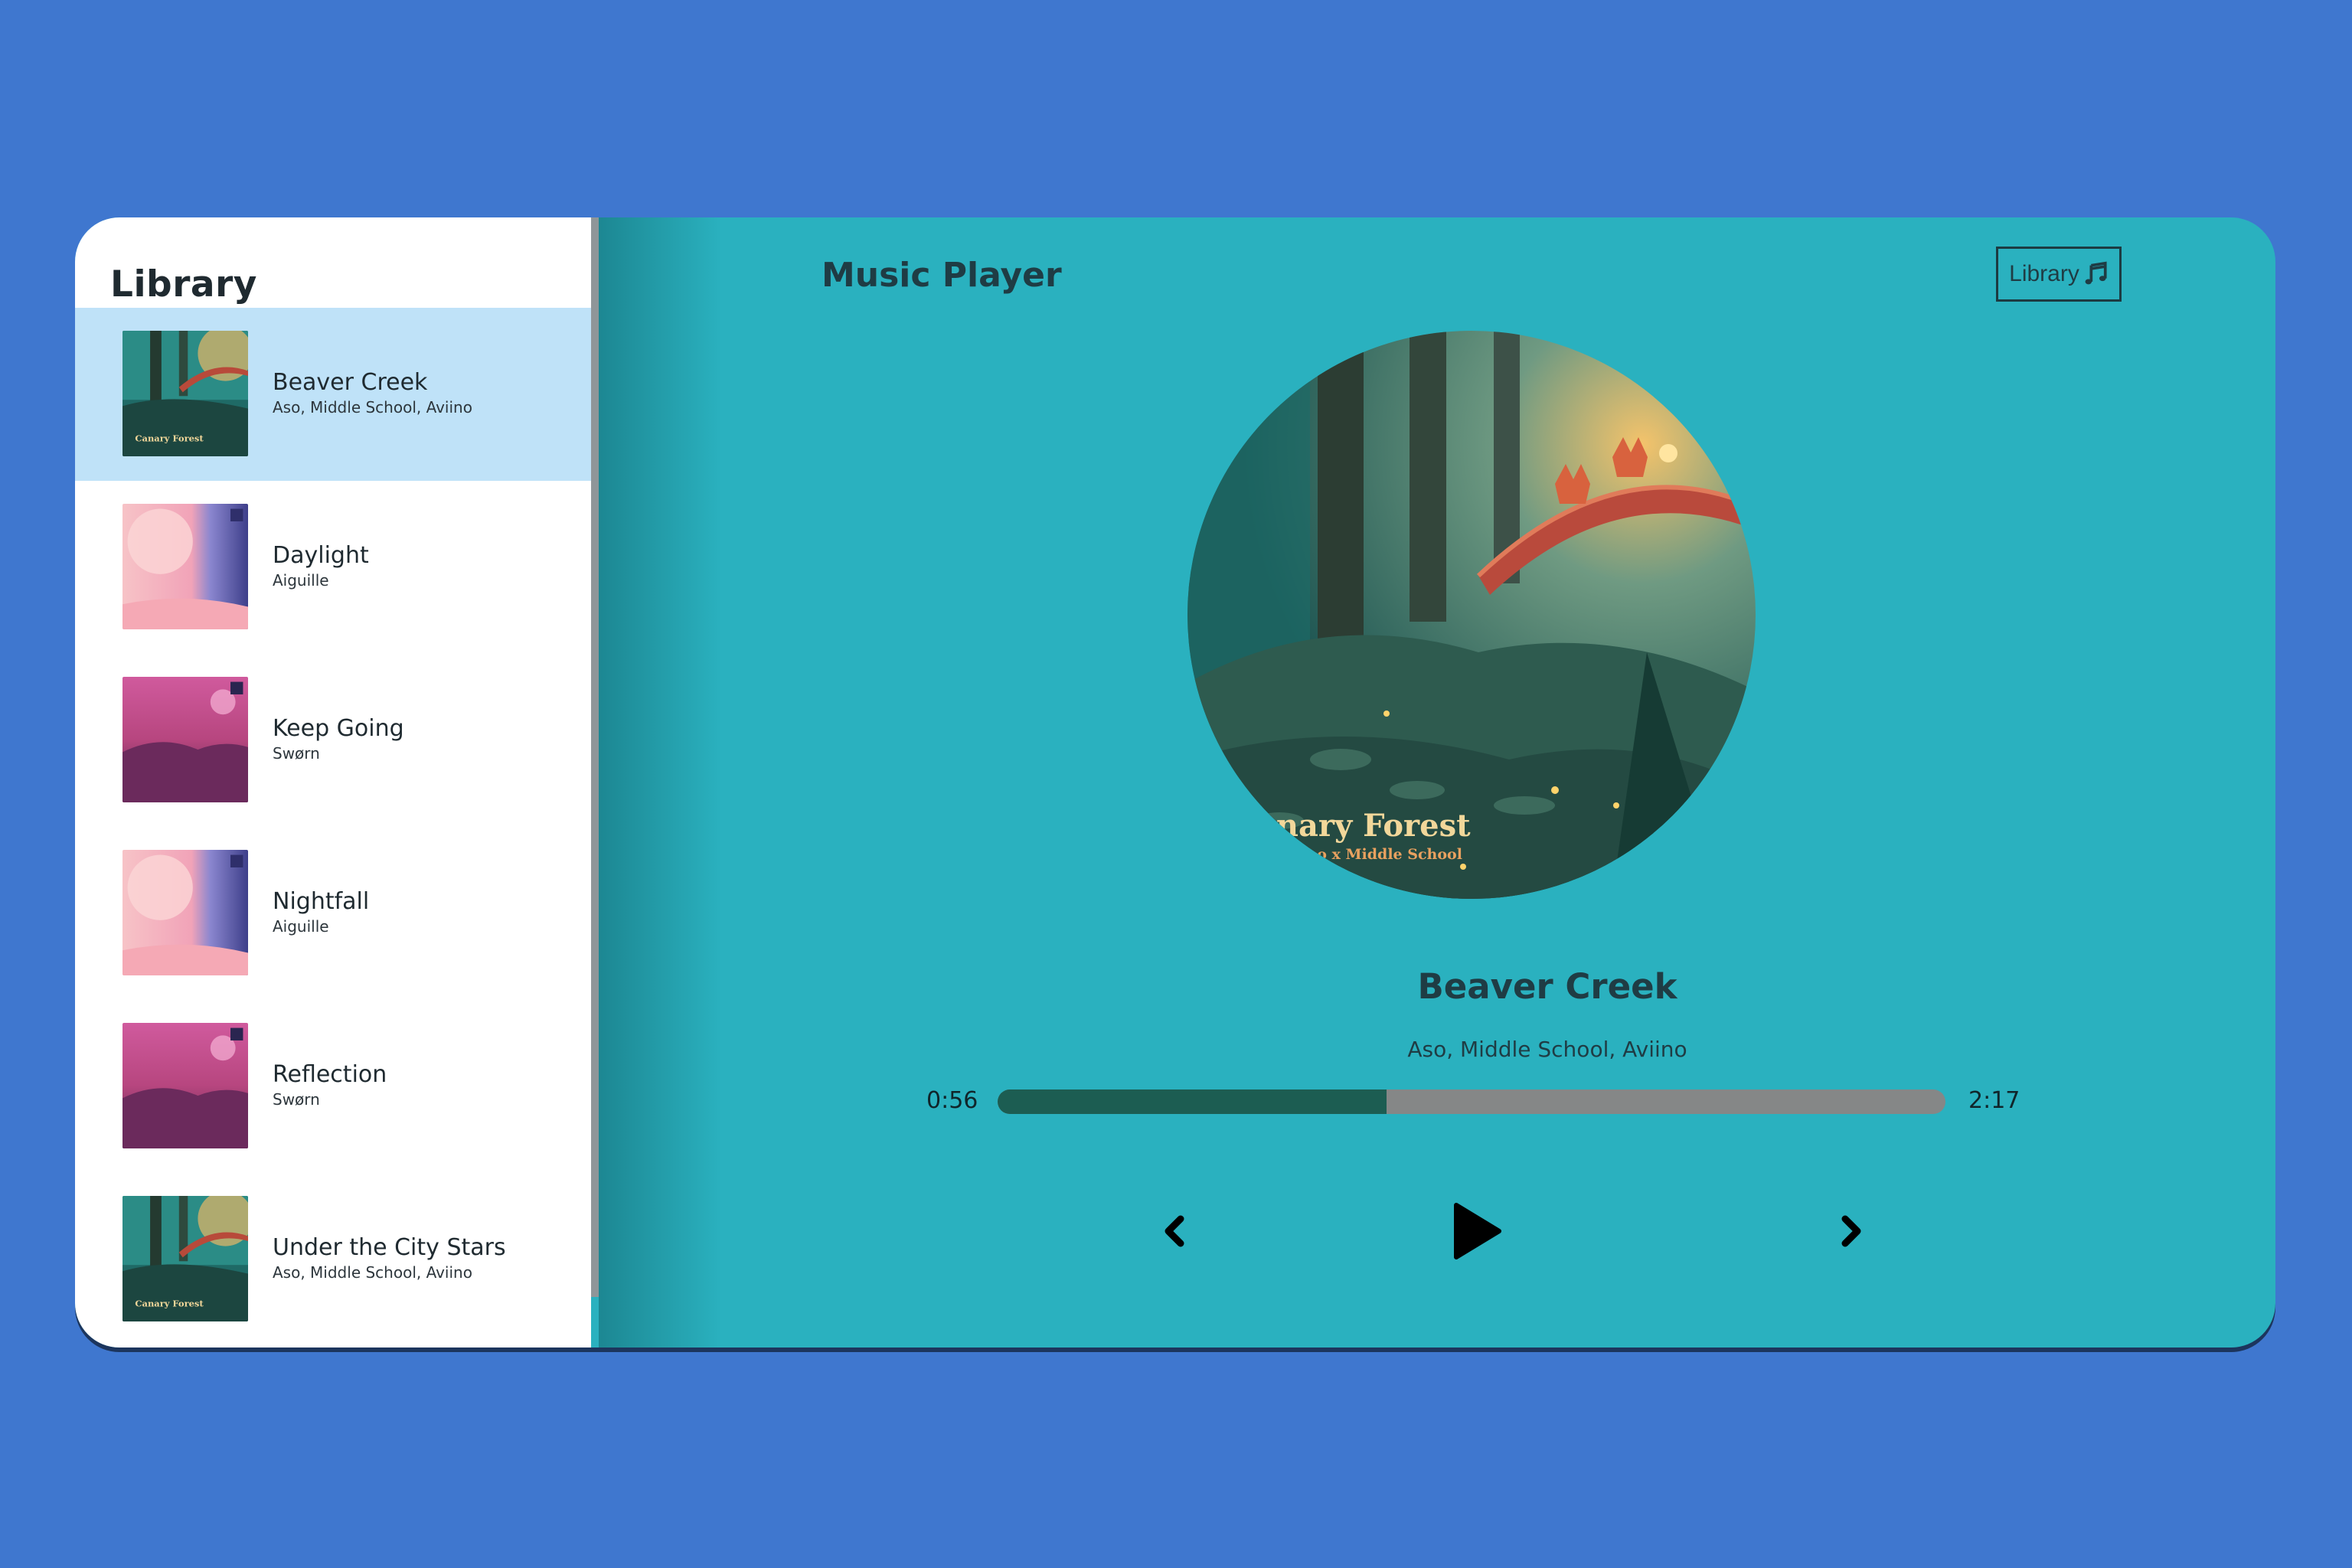 The height and width of the screenshot is (1568, 2352). What do you see at coordinates (952, 1100) in the screenshot?
I see `current-time: 0:56` at bounding box center [952, 1100].